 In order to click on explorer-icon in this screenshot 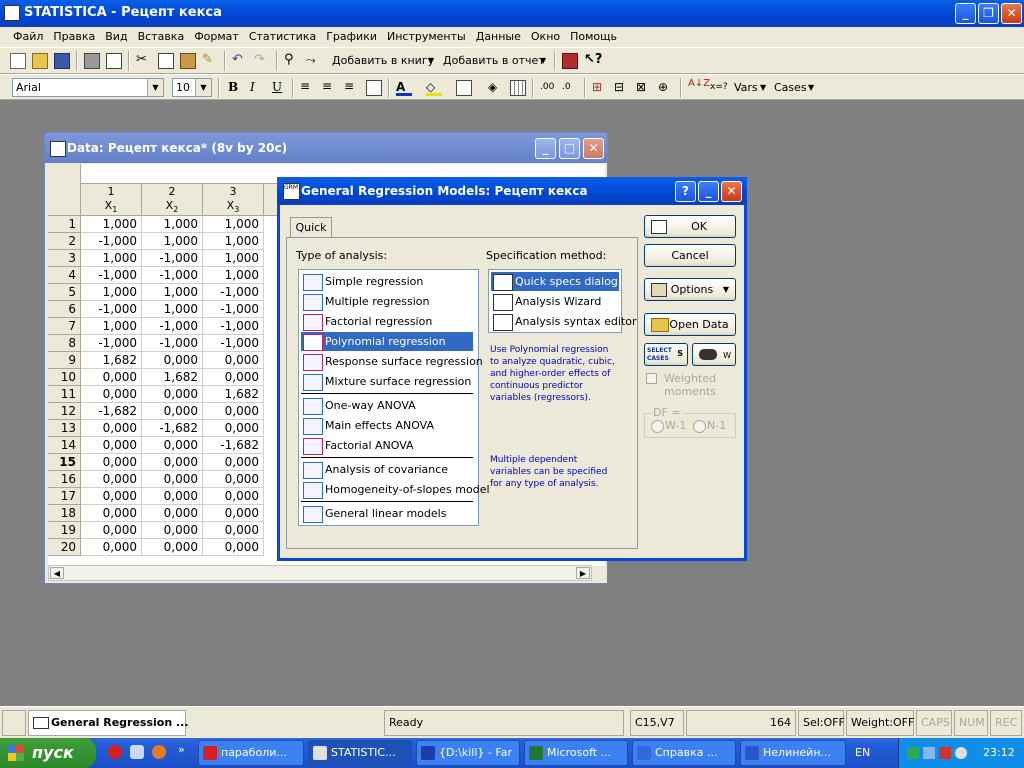, I will do `click(137, 752)`.